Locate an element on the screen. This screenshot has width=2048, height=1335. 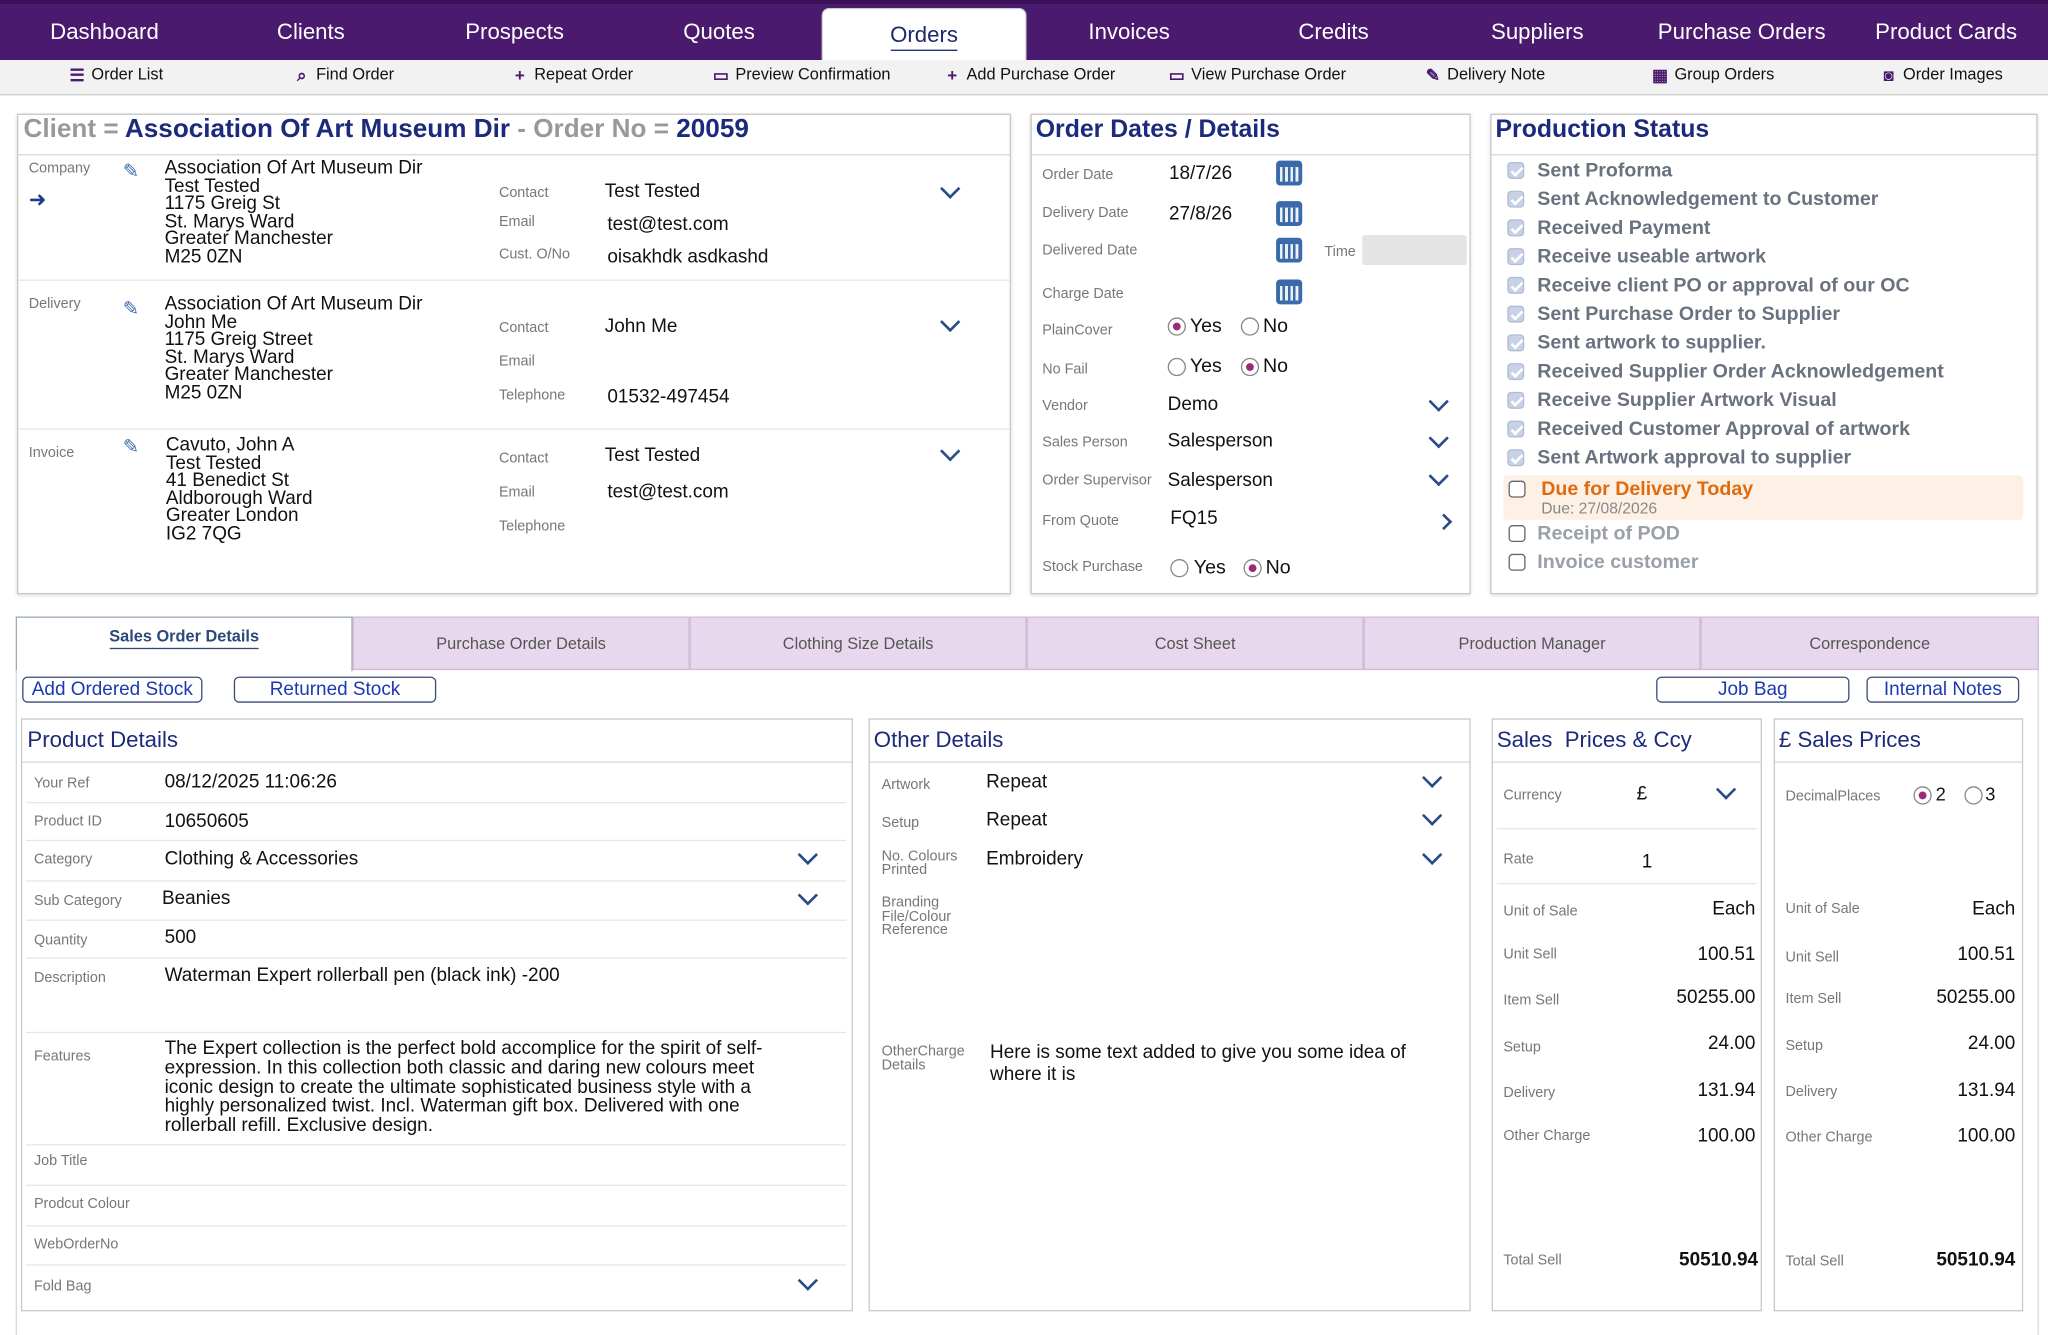
your-ref-field: 08/12/2025 11:06:26 is located at coordinates (251, 782).